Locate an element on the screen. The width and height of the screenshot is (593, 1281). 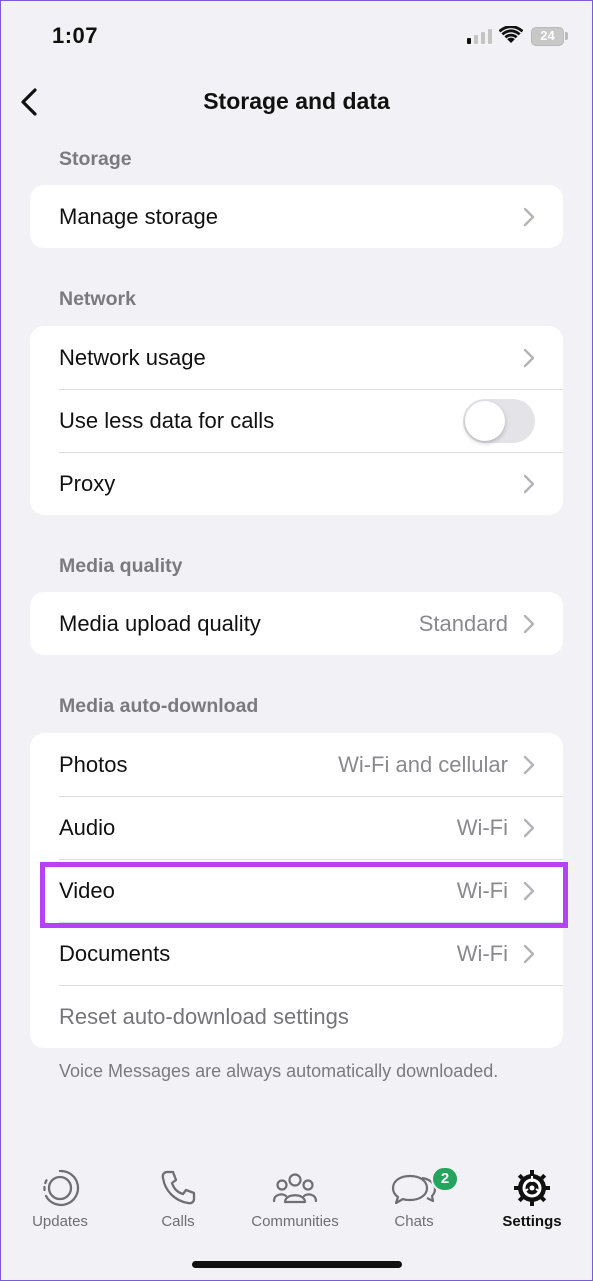
battery-tip is located at coordinates (566, 36).